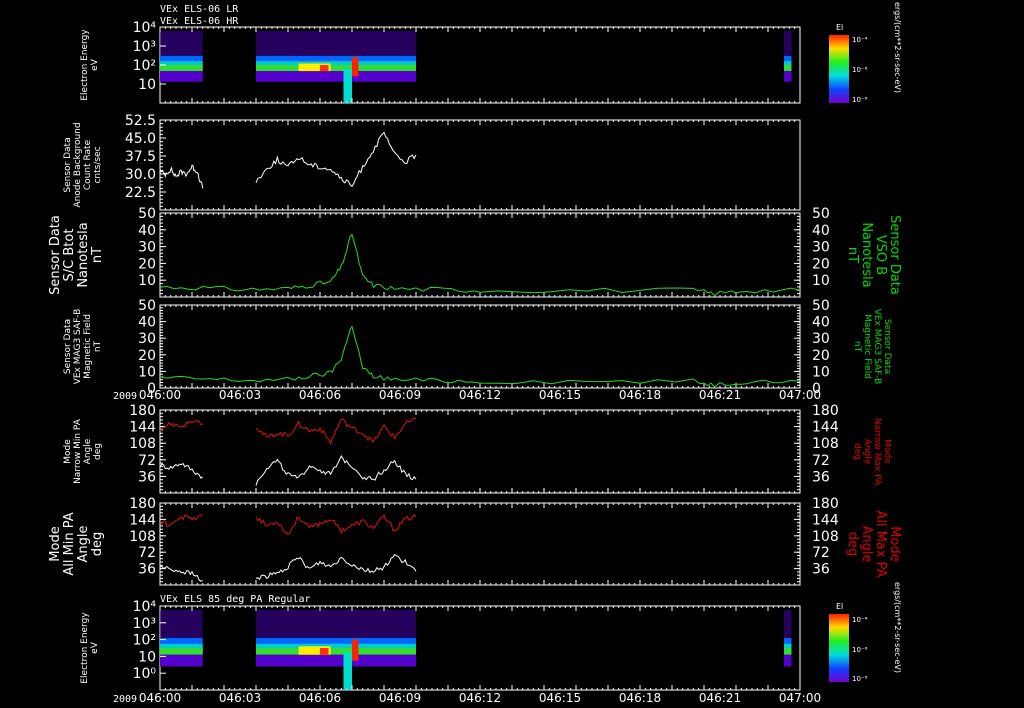  Describe the element at coordinates (825, 428) in the screenshot. I see `y-tick-label-right-4: 144` at that location.